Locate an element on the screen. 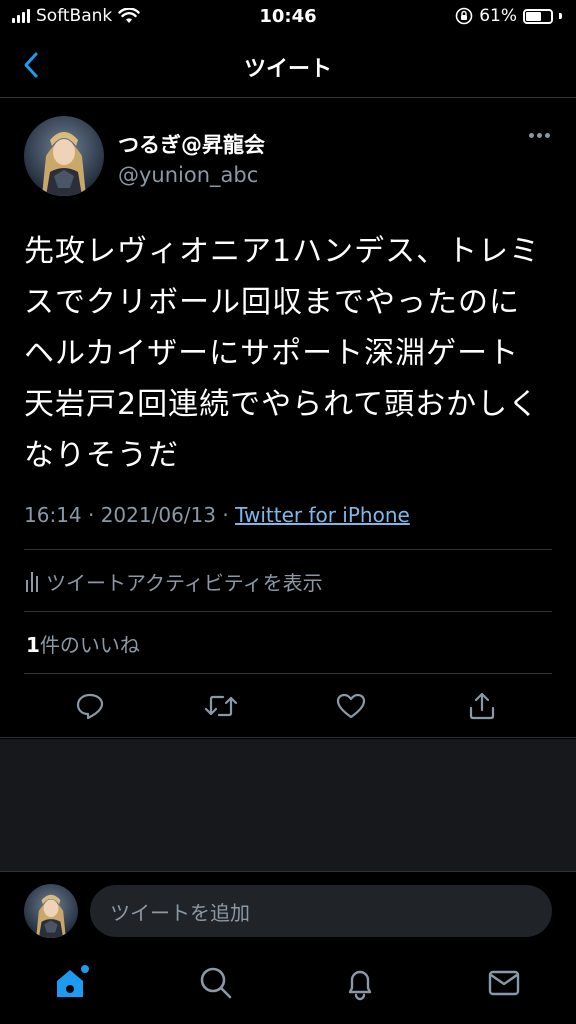 Image resolution: width=576 pixels, height=1024 pixels. page-title: ツイート is located at coordinates (287, 69).